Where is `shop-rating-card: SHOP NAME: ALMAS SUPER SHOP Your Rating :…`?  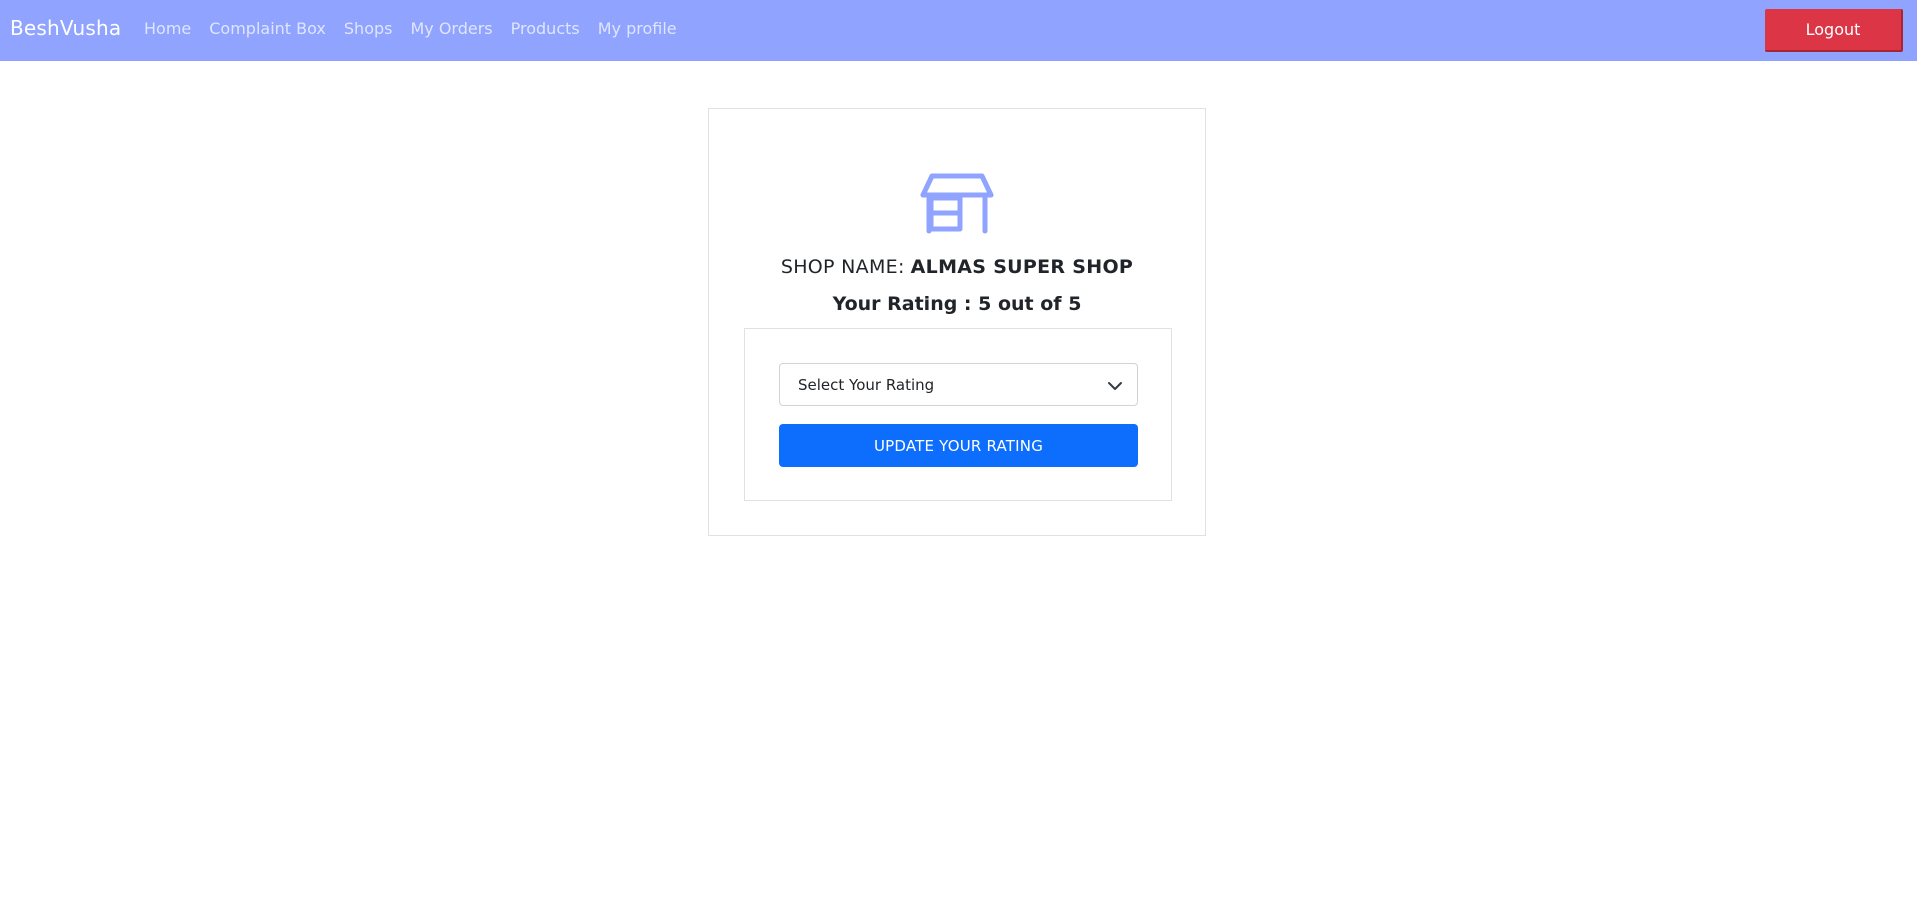
shop-rating-card: SHOP NAME: ALMAS SUPER SHOP Your Rating :… is located at coordinates (957, 322).